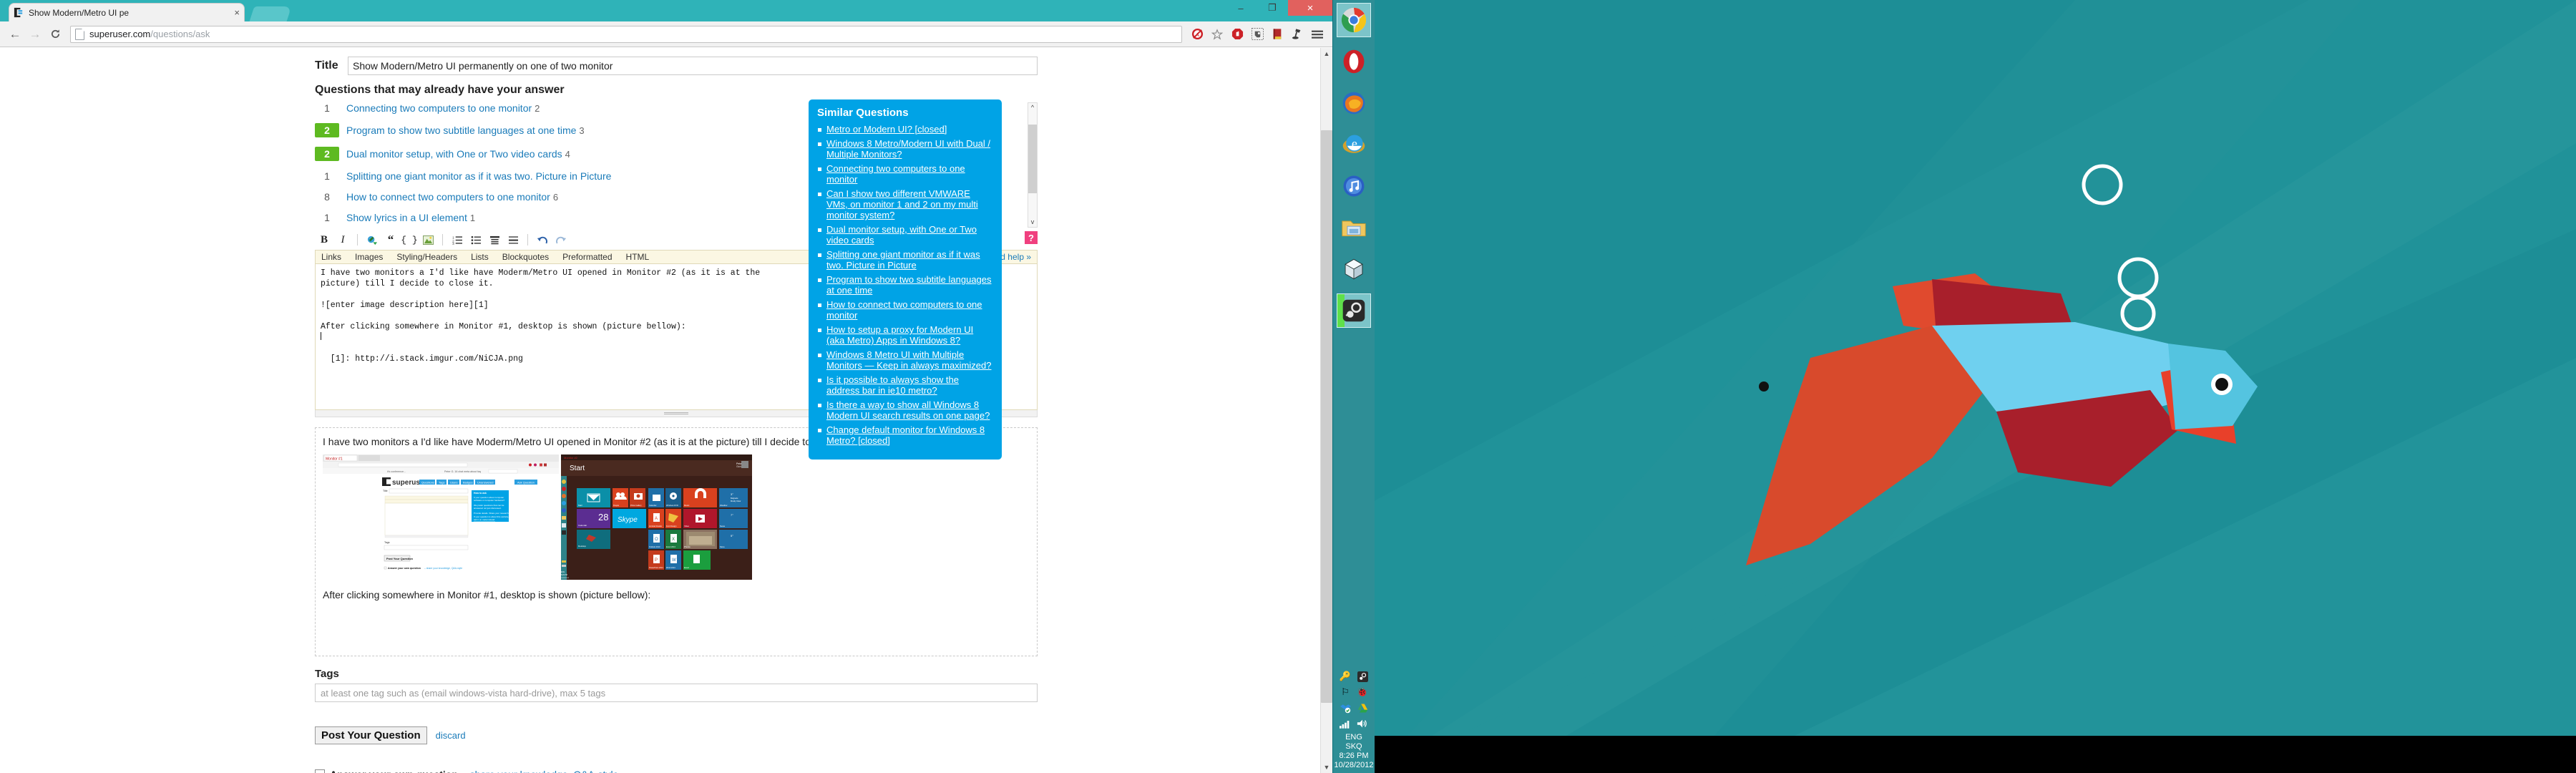 Image resolution: width=2576 pixels, height=773 pixels. Describe the element at coordinates (1354, 737) in the screenshot. I see `tray-language: ENG` at that location.